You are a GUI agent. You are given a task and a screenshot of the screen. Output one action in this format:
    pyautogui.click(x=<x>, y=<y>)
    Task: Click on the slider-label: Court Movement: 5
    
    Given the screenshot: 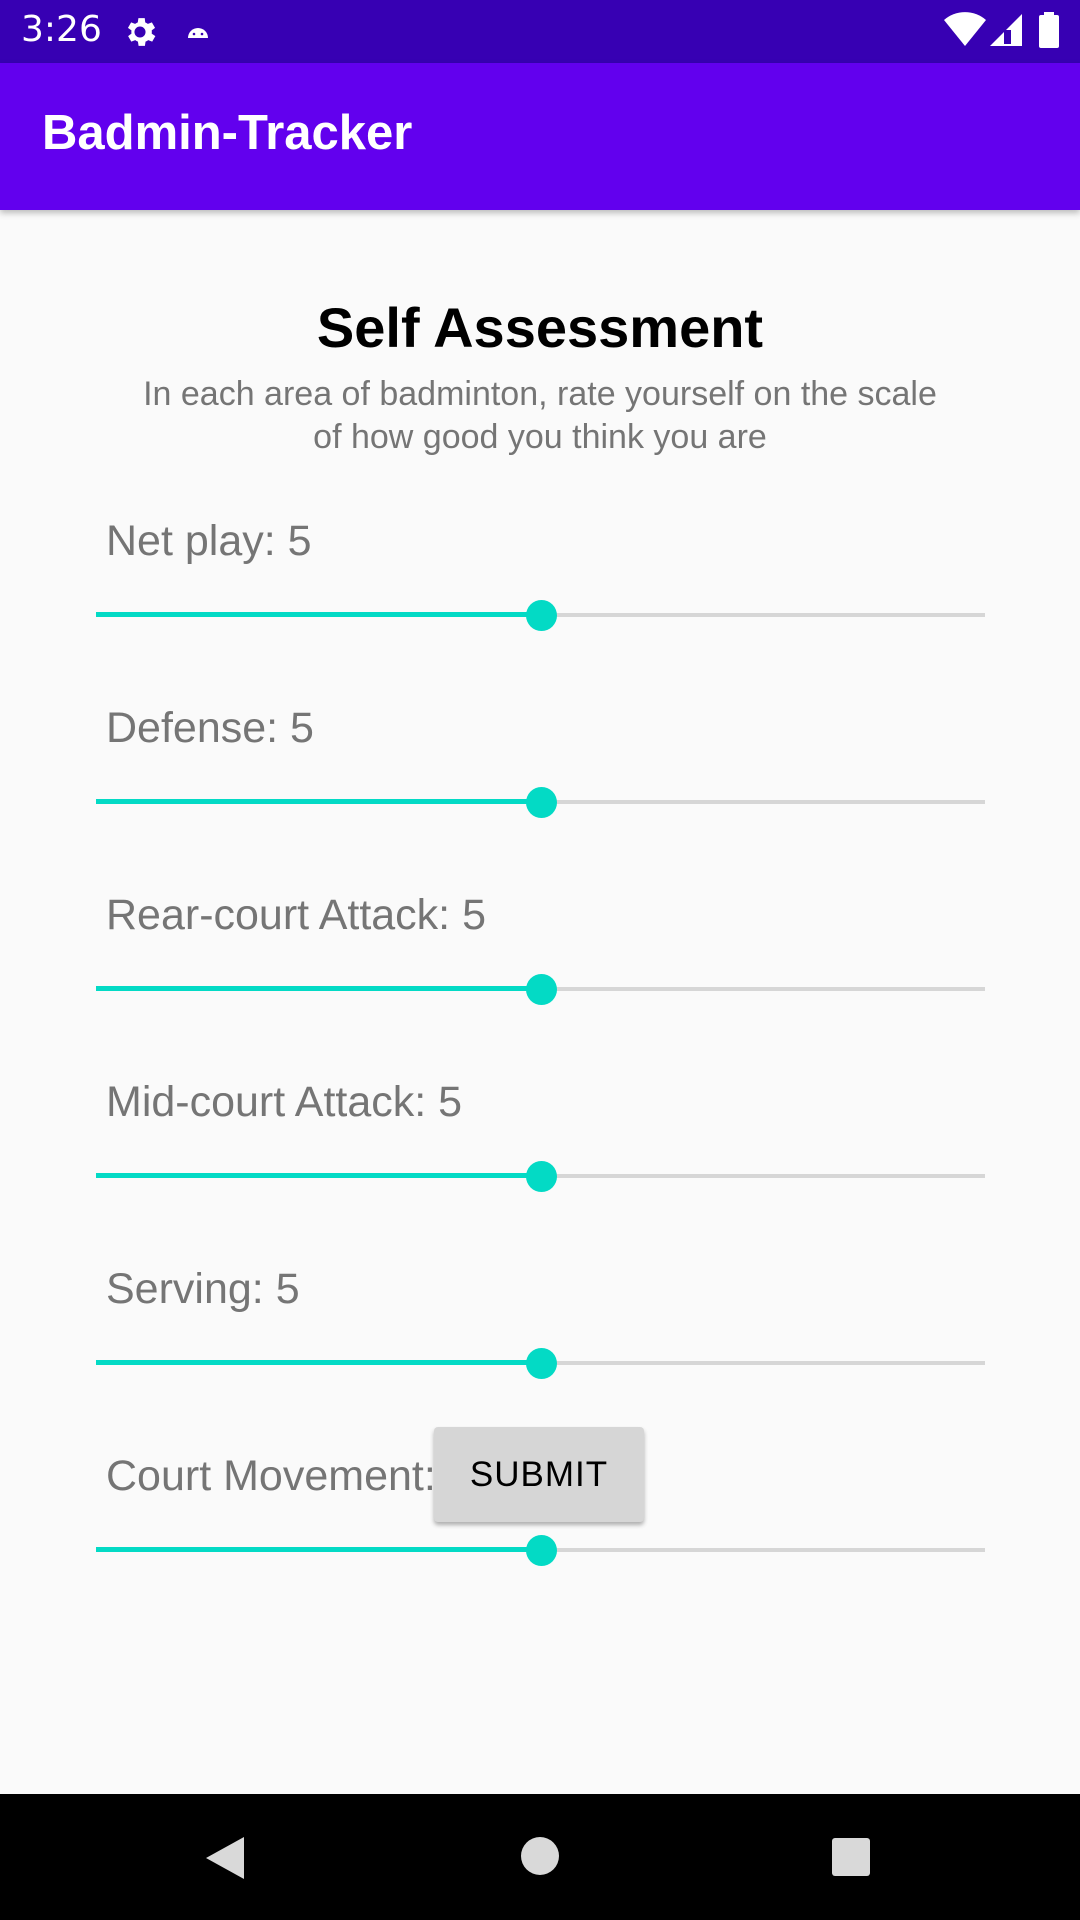 What is the action you would take?
    pyautogui.click(x=289, y=1476)
    